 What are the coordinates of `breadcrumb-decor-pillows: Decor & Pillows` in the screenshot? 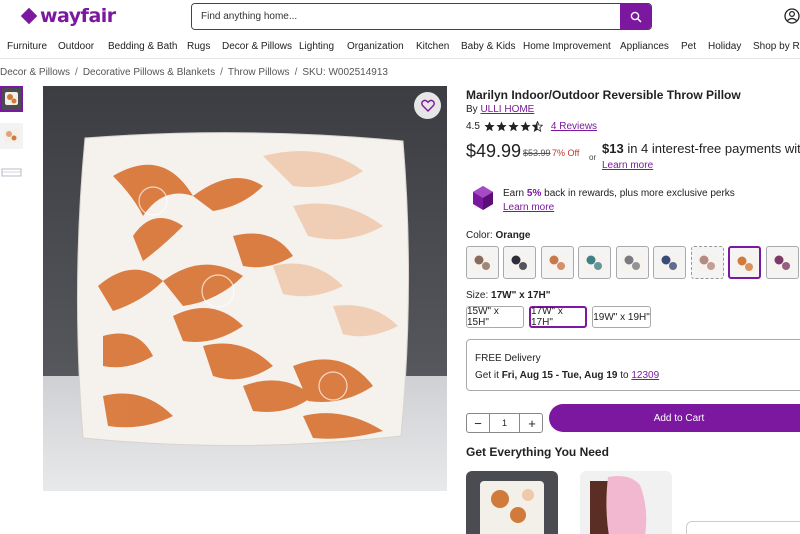 It's located at (35, 72).